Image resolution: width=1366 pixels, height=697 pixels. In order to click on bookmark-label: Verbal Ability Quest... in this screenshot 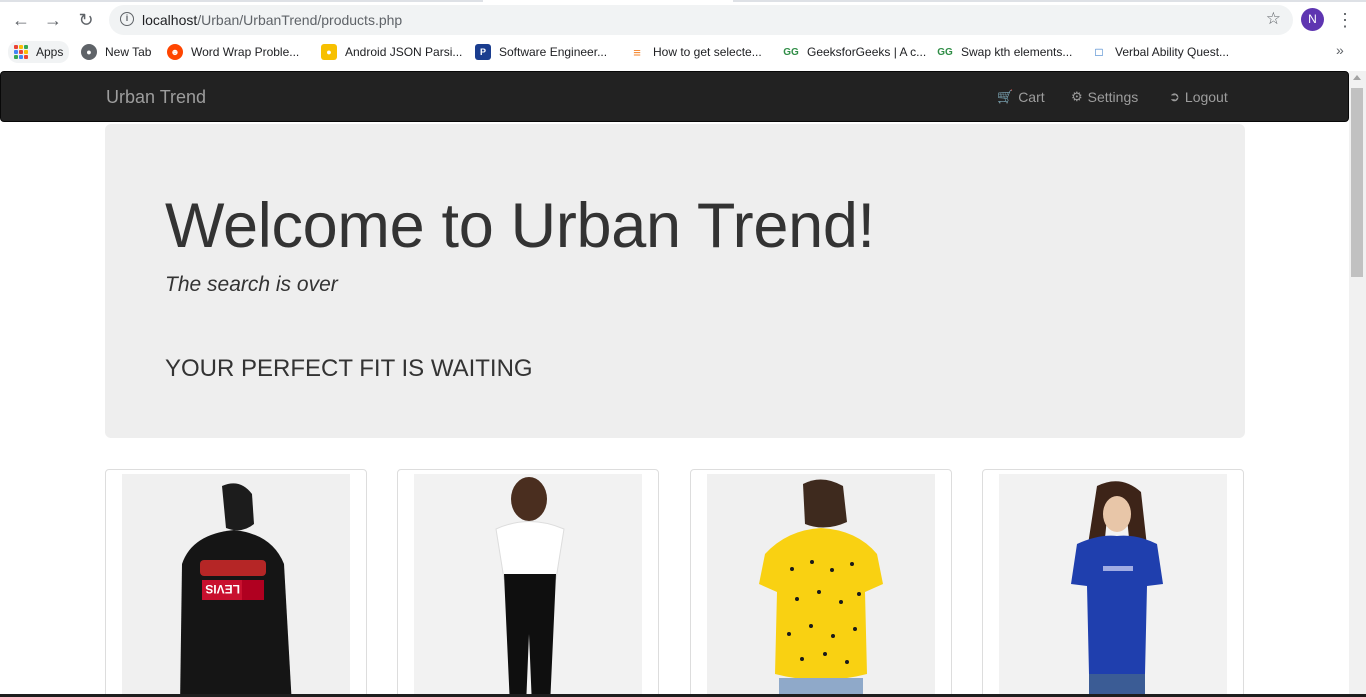, I will do `click(1172, 52)`.